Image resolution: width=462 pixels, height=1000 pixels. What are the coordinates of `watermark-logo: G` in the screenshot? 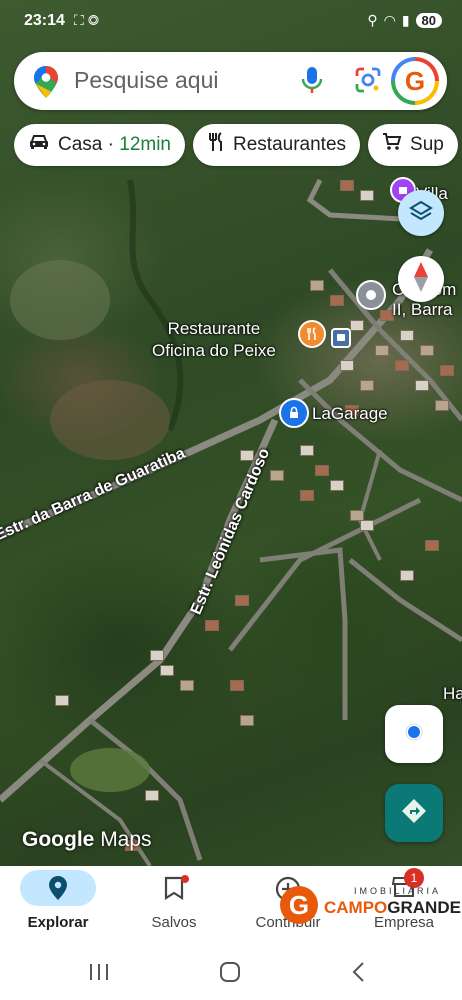 It's located at (299, 905).